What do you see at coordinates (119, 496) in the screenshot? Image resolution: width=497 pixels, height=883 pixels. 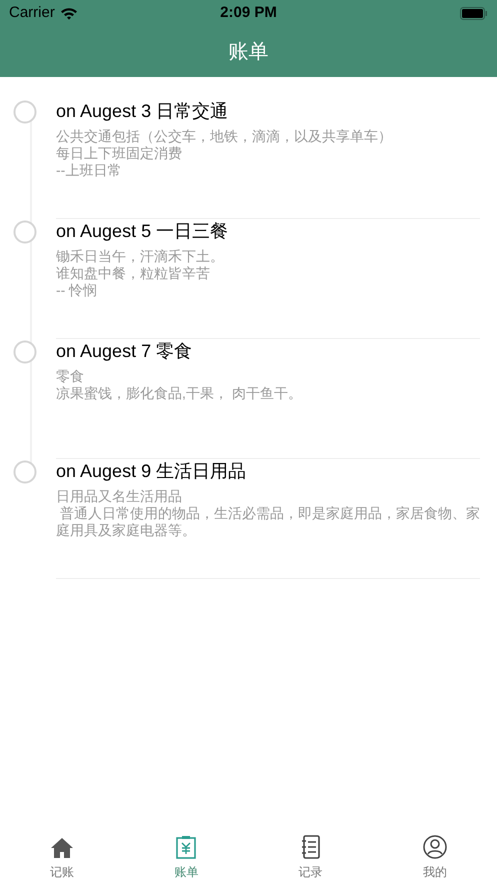 I see `entry-description: 日用品又名生活用品` at bounding box center [119, 496].